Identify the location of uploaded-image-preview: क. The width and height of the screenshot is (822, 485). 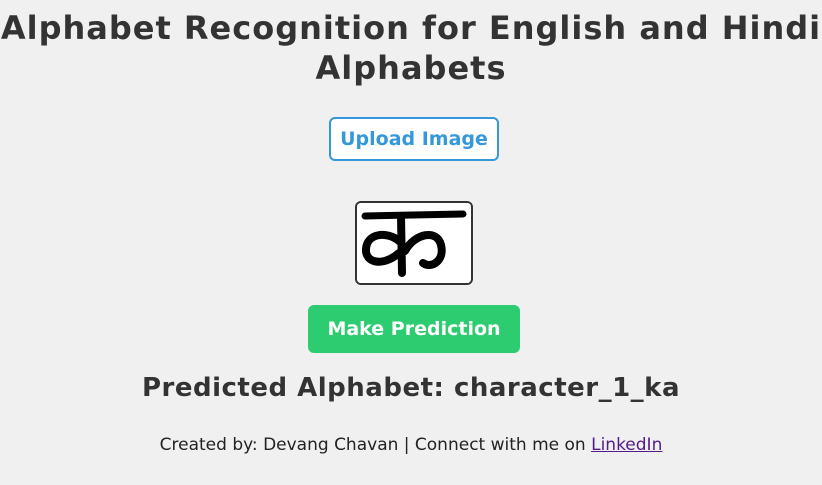
(414, 243).